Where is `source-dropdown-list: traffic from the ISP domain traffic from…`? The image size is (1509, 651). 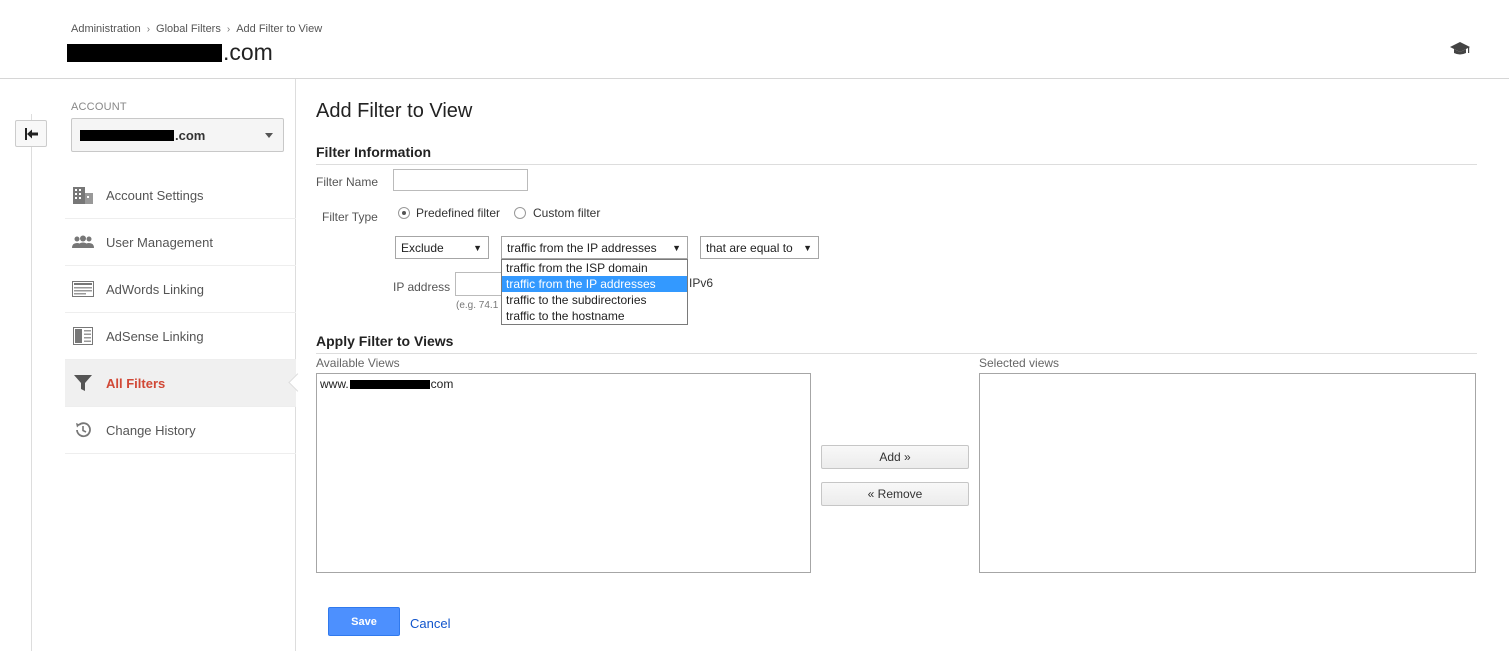
source-dropdown-list: traffic from the ISP domain traffic from… is located at coordinates (594, 292).